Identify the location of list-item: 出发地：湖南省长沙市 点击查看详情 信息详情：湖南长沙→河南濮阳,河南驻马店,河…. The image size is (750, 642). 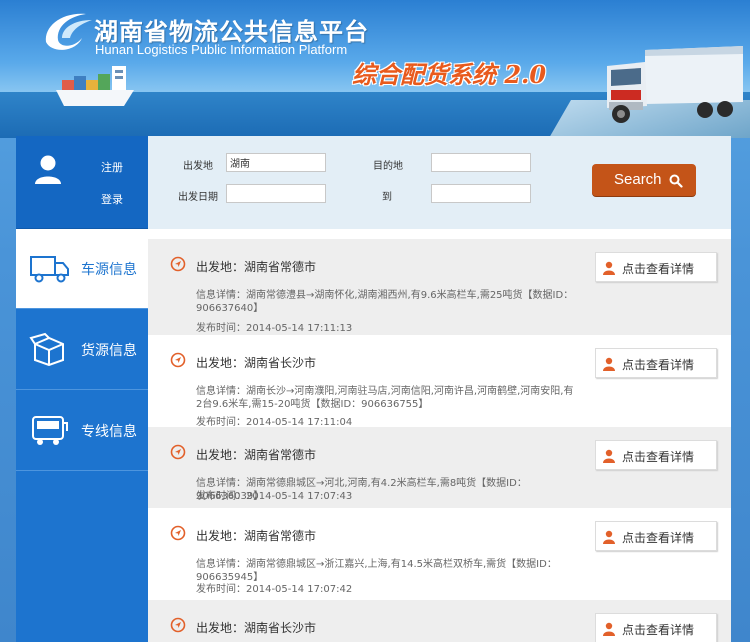
(439, 381).